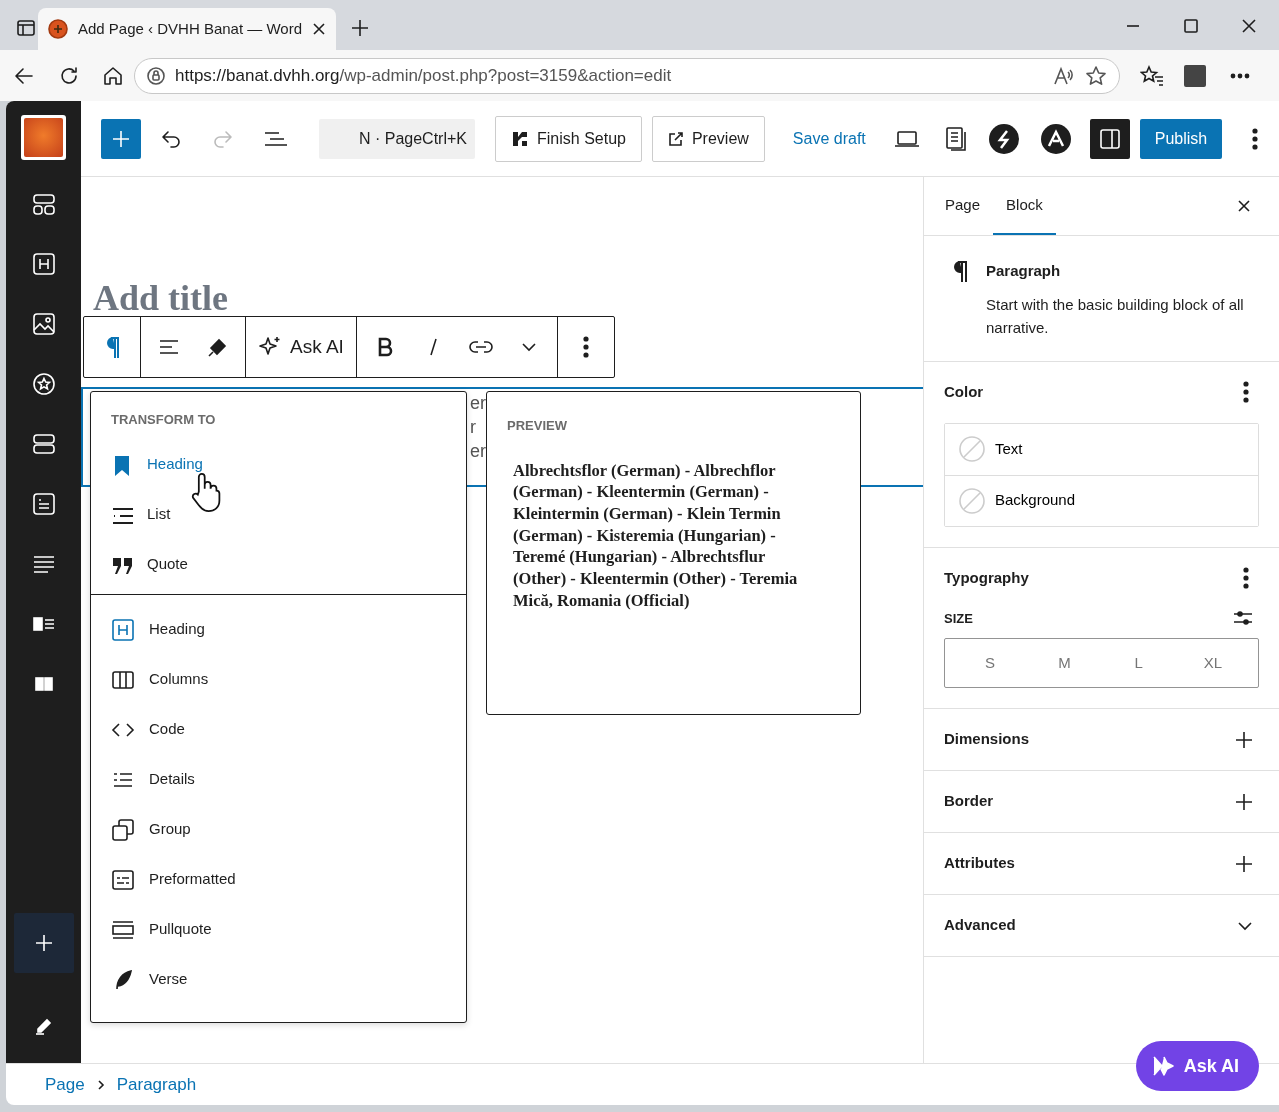 This screenshot has height=1112, width=1279. I want to click on menu-heading: TRANSFORM TO, so click(163, 420).